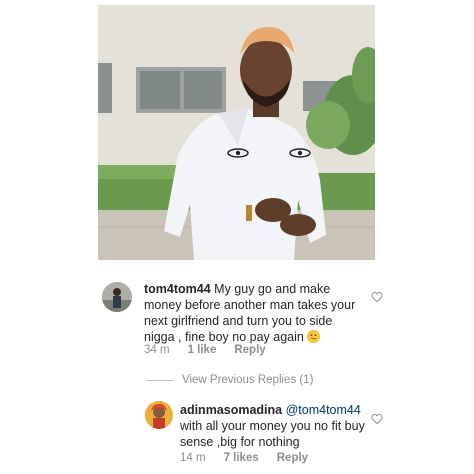  I want to click on reply-reply-button: Reply, so click(292, 458).